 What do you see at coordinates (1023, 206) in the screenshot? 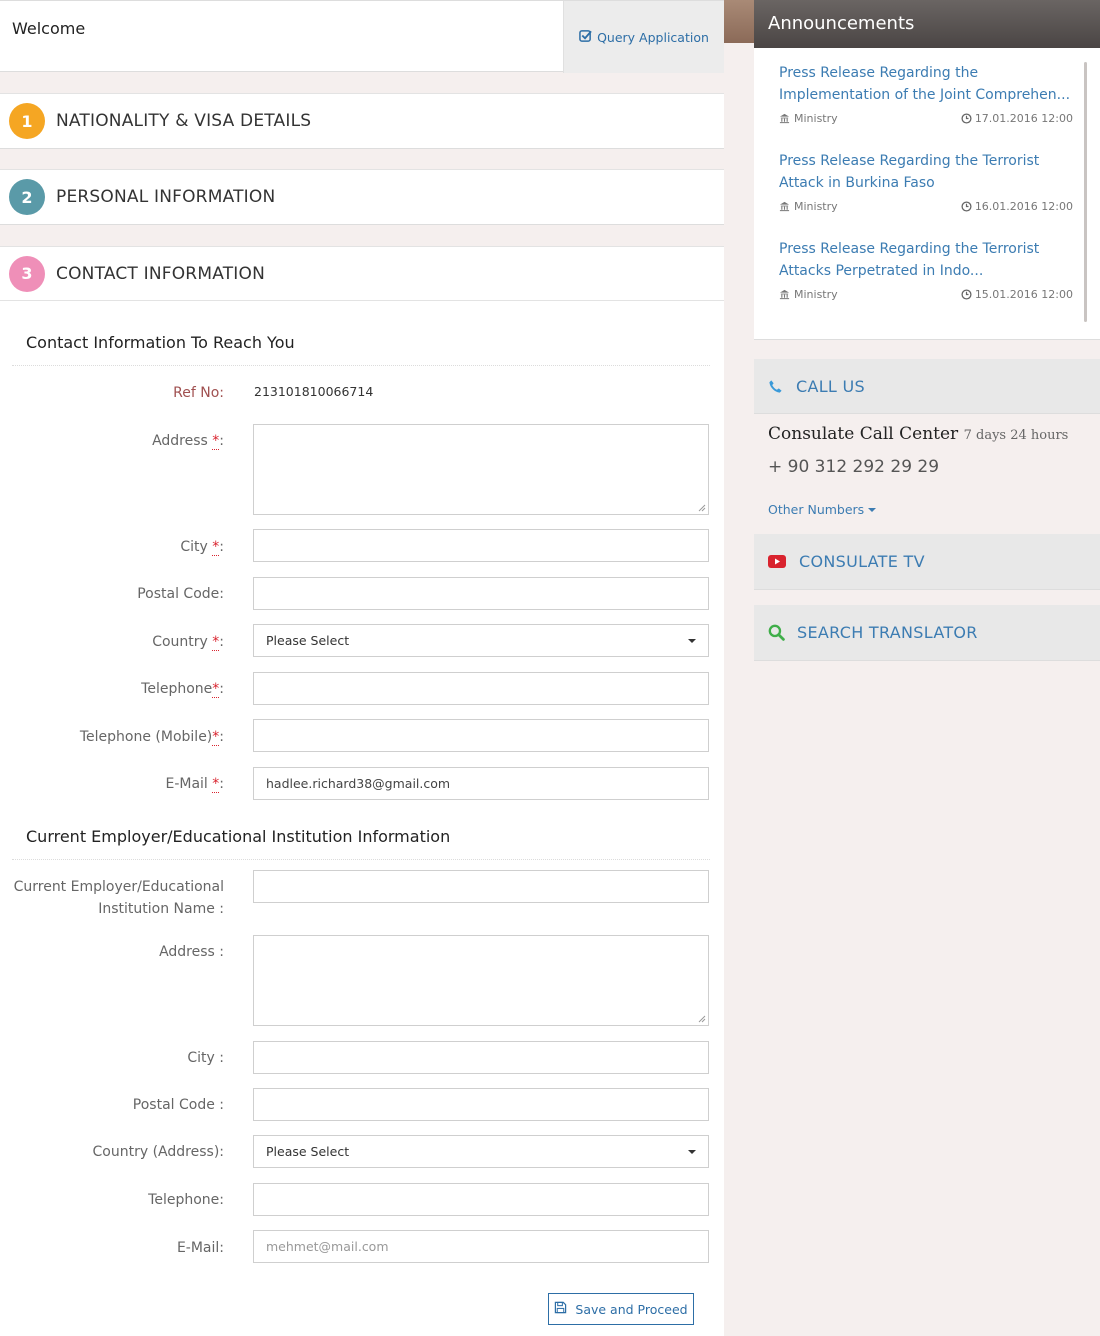
I see `announcement-date: 16.01.2016 12:00` at bounding box center [1023, 206].